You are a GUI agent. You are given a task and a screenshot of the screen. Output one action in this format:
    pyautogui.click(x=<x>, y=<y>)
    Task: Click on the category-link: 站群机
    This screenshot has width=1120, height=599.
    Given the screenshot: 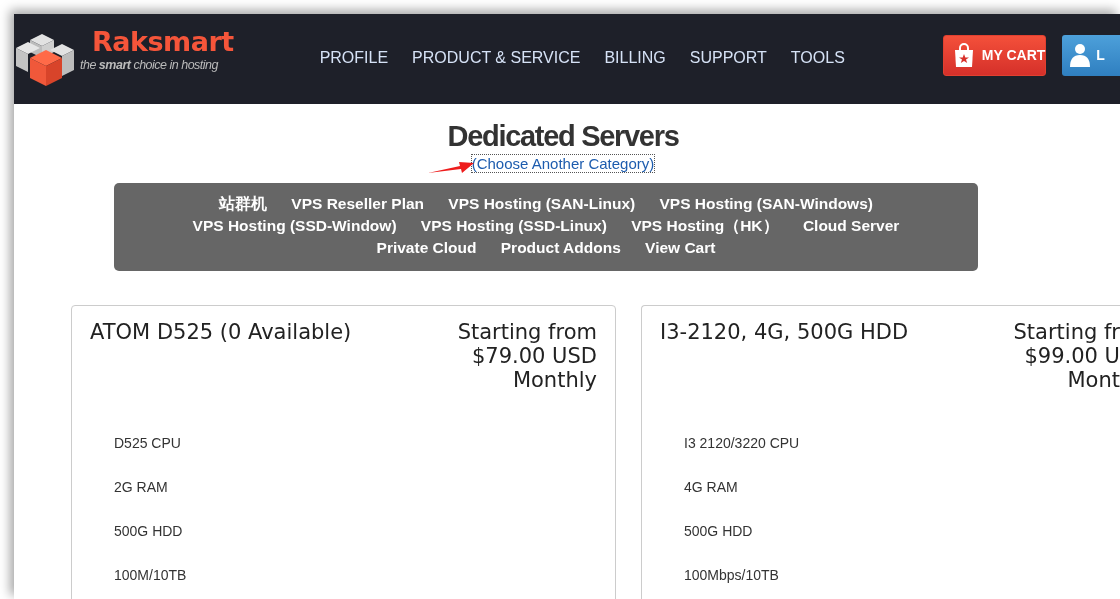 What is the action you would take?
    pyautogui.click(x=243, y=204)
    